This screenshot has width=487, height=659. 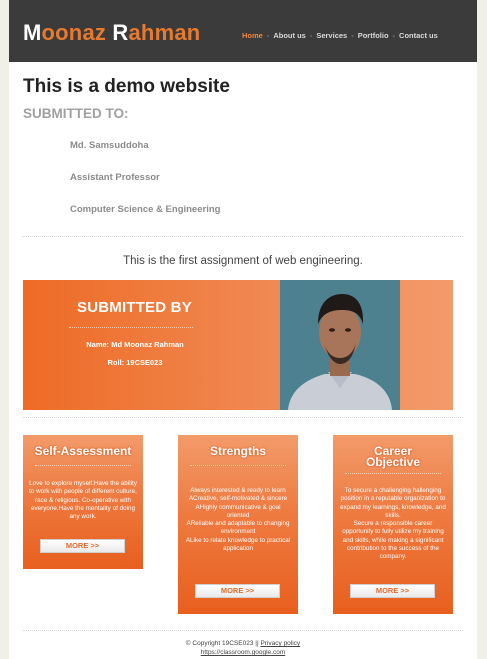 I want to click on nav-portfolio: Portfolio, so click(x=373, y=35).